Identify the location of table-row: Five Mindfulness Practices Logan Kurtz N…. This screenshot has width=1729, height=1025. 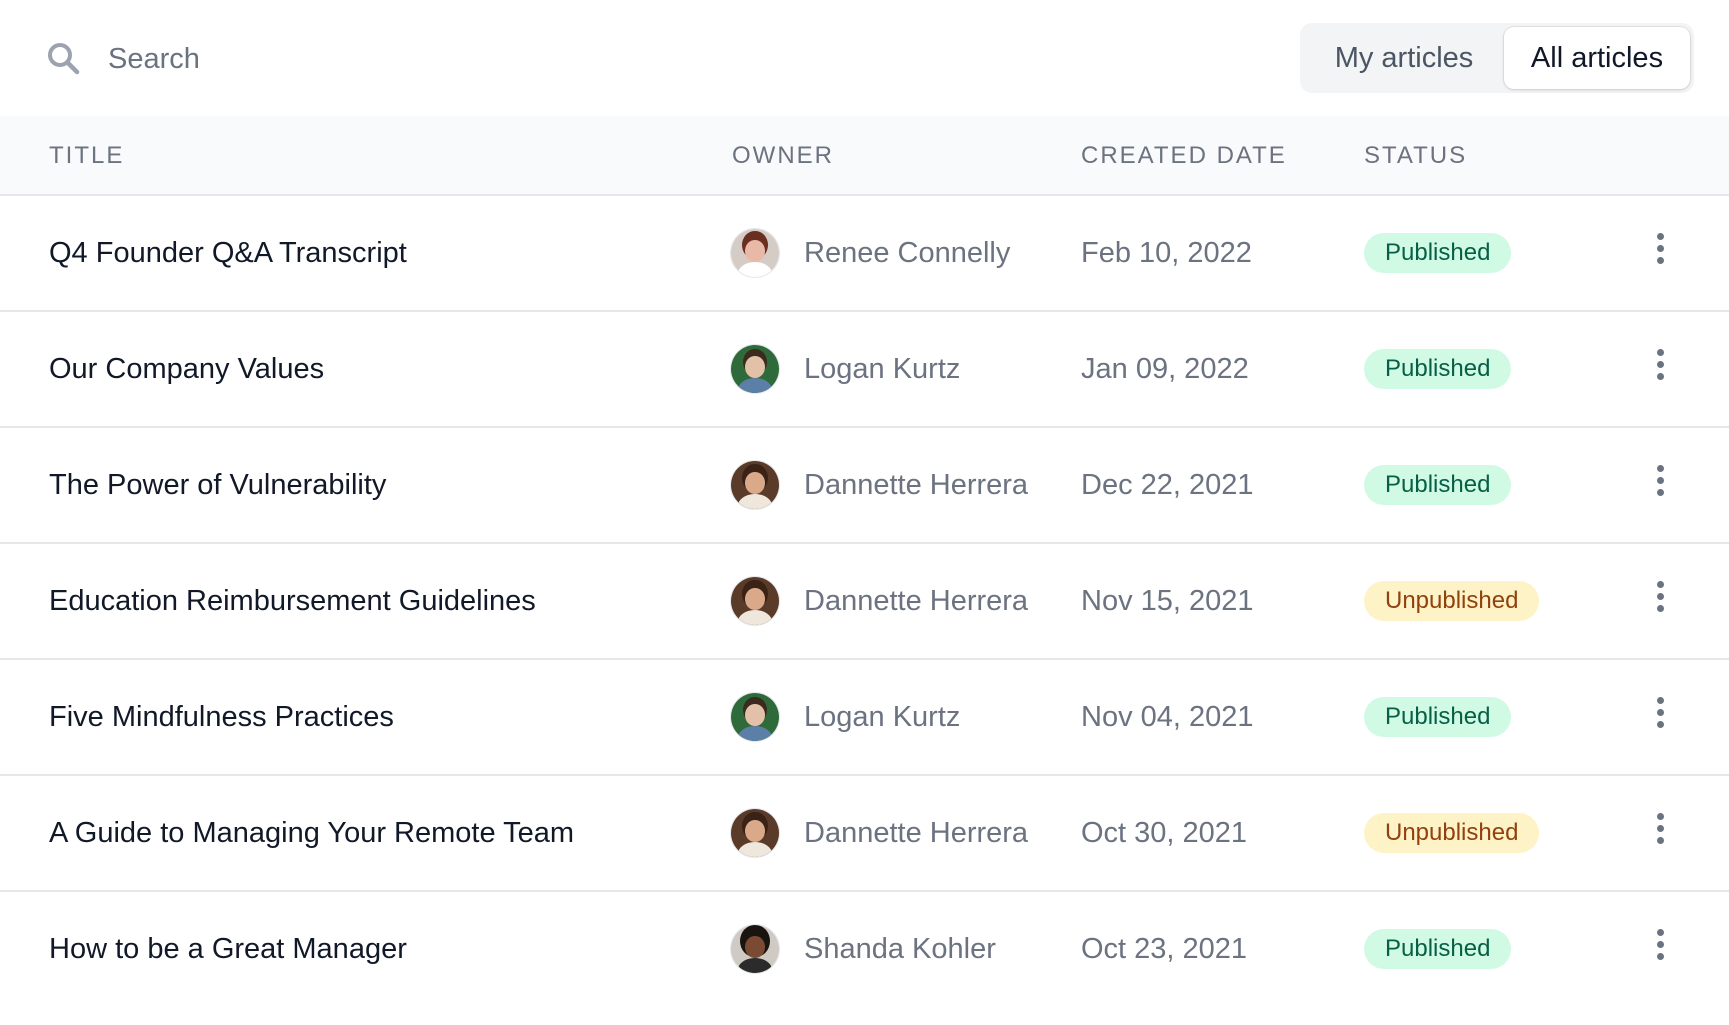
(864, 718).